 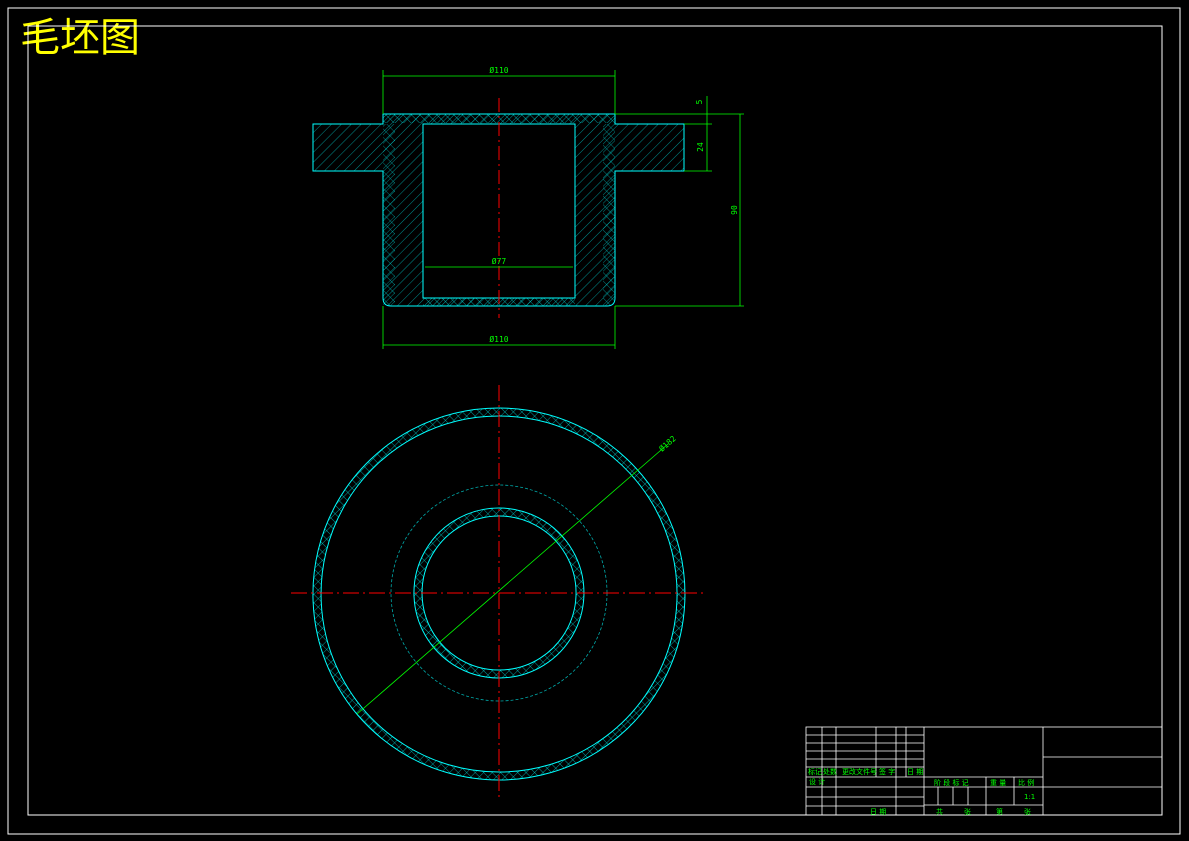 I want to click on section-view: Ø110 Ø110 Ø77 90 24 5, so click(x=528, y=207).